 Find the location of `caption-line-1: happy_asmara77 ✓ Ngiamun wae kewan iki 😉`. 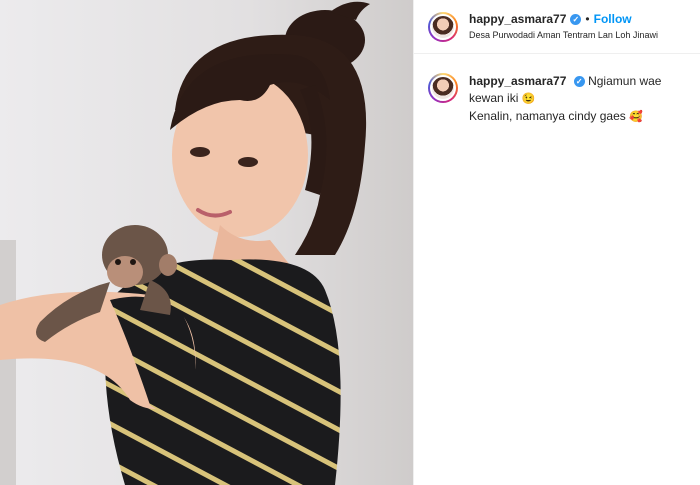

caption-line-1: happy_asmara77 ✓ Ngiamun wae kewan iki 😉 is located at coordinates (577, 90).